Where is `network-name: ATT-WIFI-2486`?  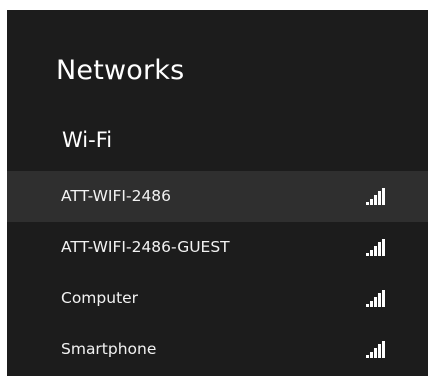 network-name: ATT-WIFI-2486 is located at coordinates (116, 196).